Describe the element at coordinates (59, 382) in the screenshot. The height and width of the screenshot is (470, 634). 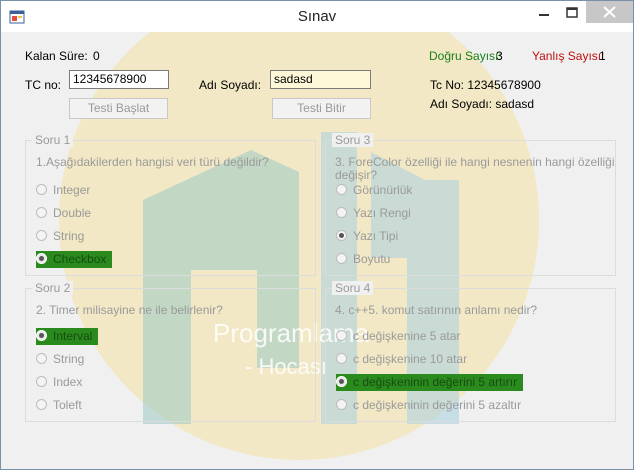
I see `q2-option-index: Index` at that location.